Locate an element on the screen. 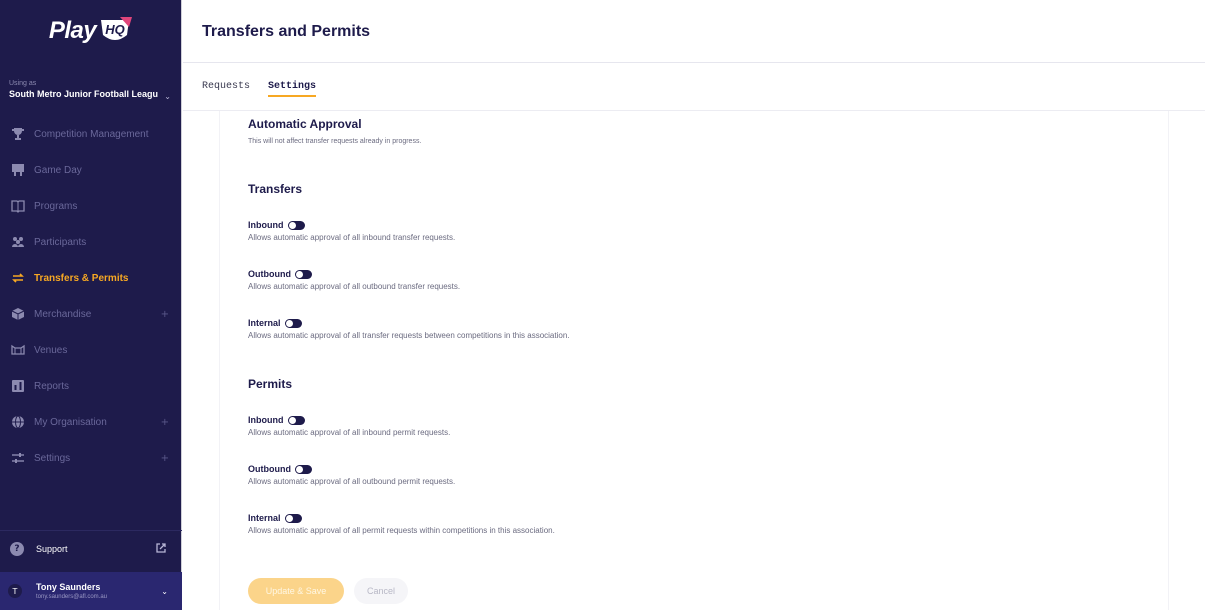 This screenshot has width=1205, height=610. user-name: Tony Saunders is located at coordinates (68, 587).